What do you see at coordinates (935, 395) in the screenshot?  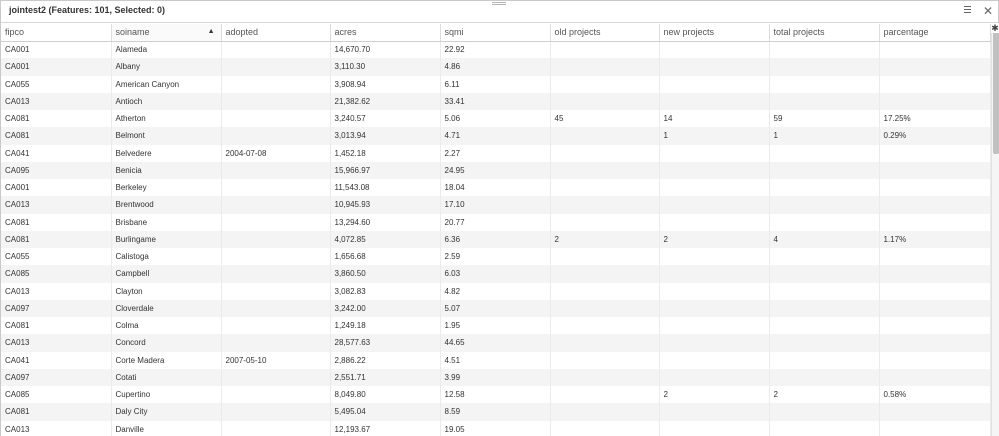 I see `table-cell-parcentage: 0.58%` at bounding box center [935, 395].